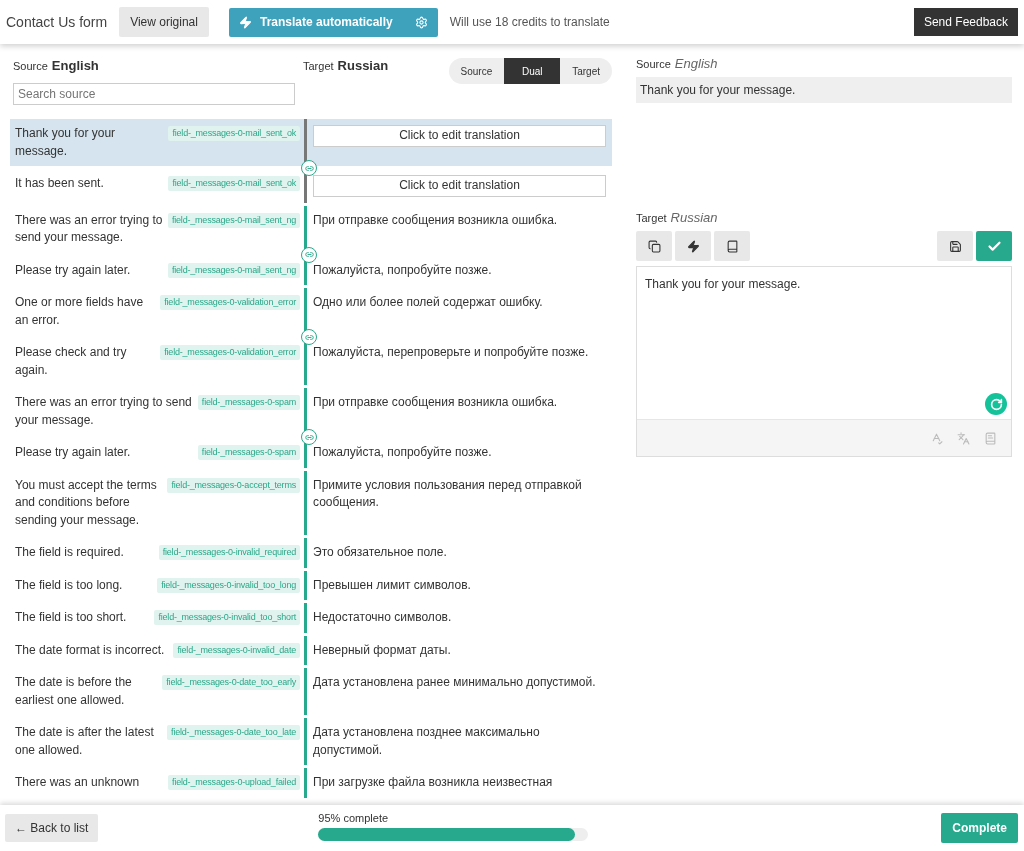  Describe the element at coordinates (92, 650) in the screenshot. I see `source-text: The date format is incorrect.` at that location.